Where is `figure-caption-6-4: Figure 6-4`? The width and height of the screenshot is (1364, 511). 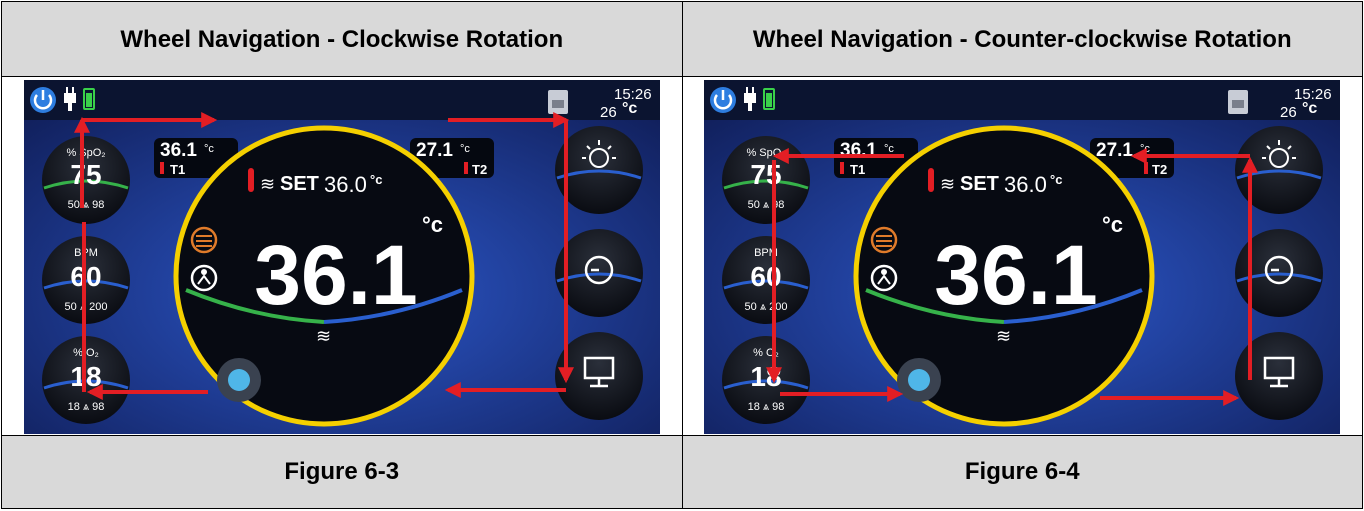 figure-caption-6-4: Figure 6-4 is located at coordinates (1022, 472).